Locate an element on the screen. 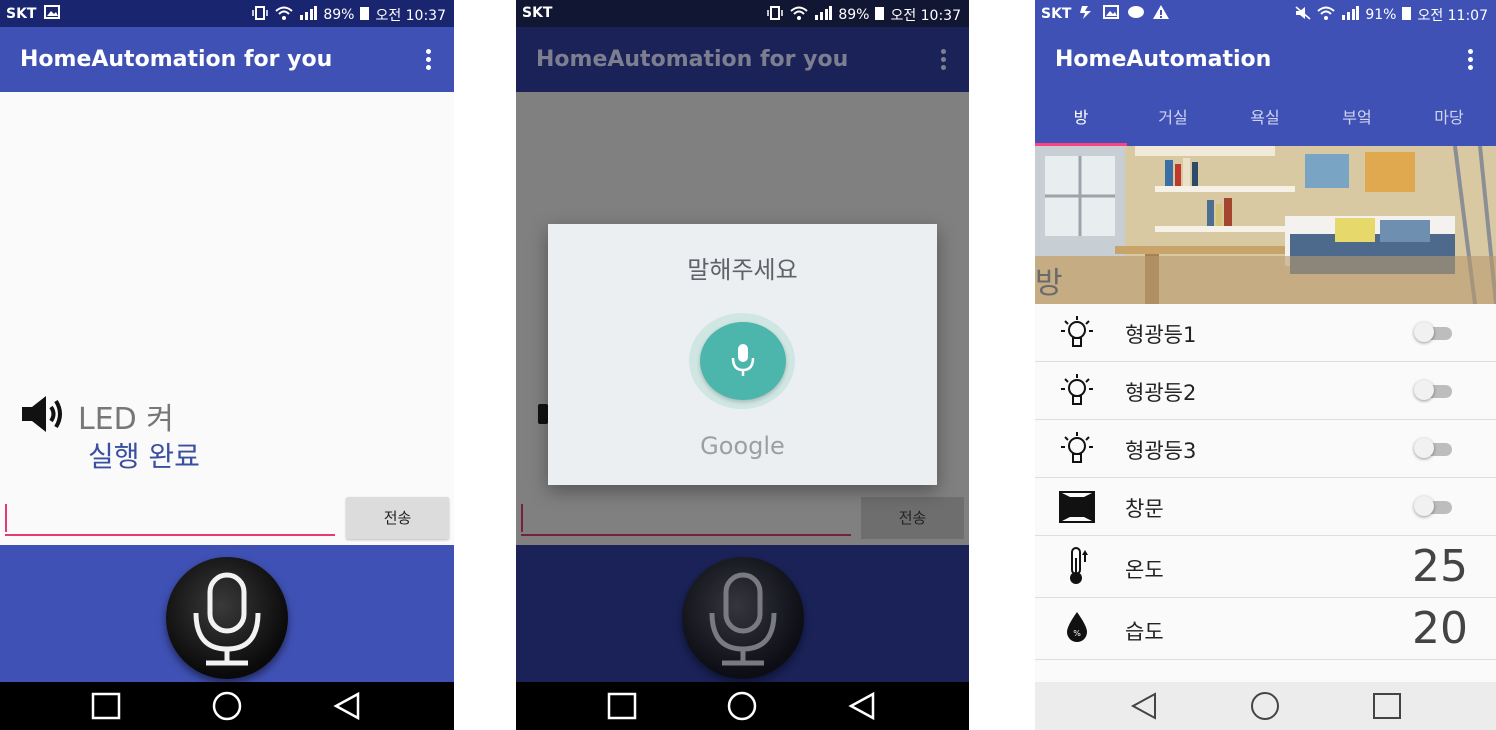 This screenshot has height=730, width=1496. warning-icon is located at coordinates (1161, 14).